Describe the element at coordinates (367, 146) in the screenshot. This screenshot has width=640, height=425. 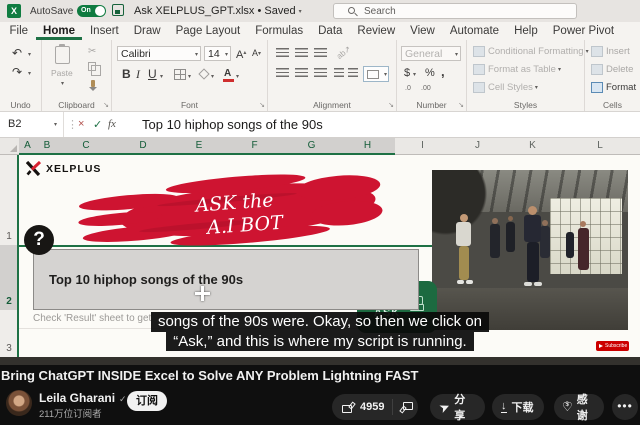
I see `column-header-h: H` at that location.